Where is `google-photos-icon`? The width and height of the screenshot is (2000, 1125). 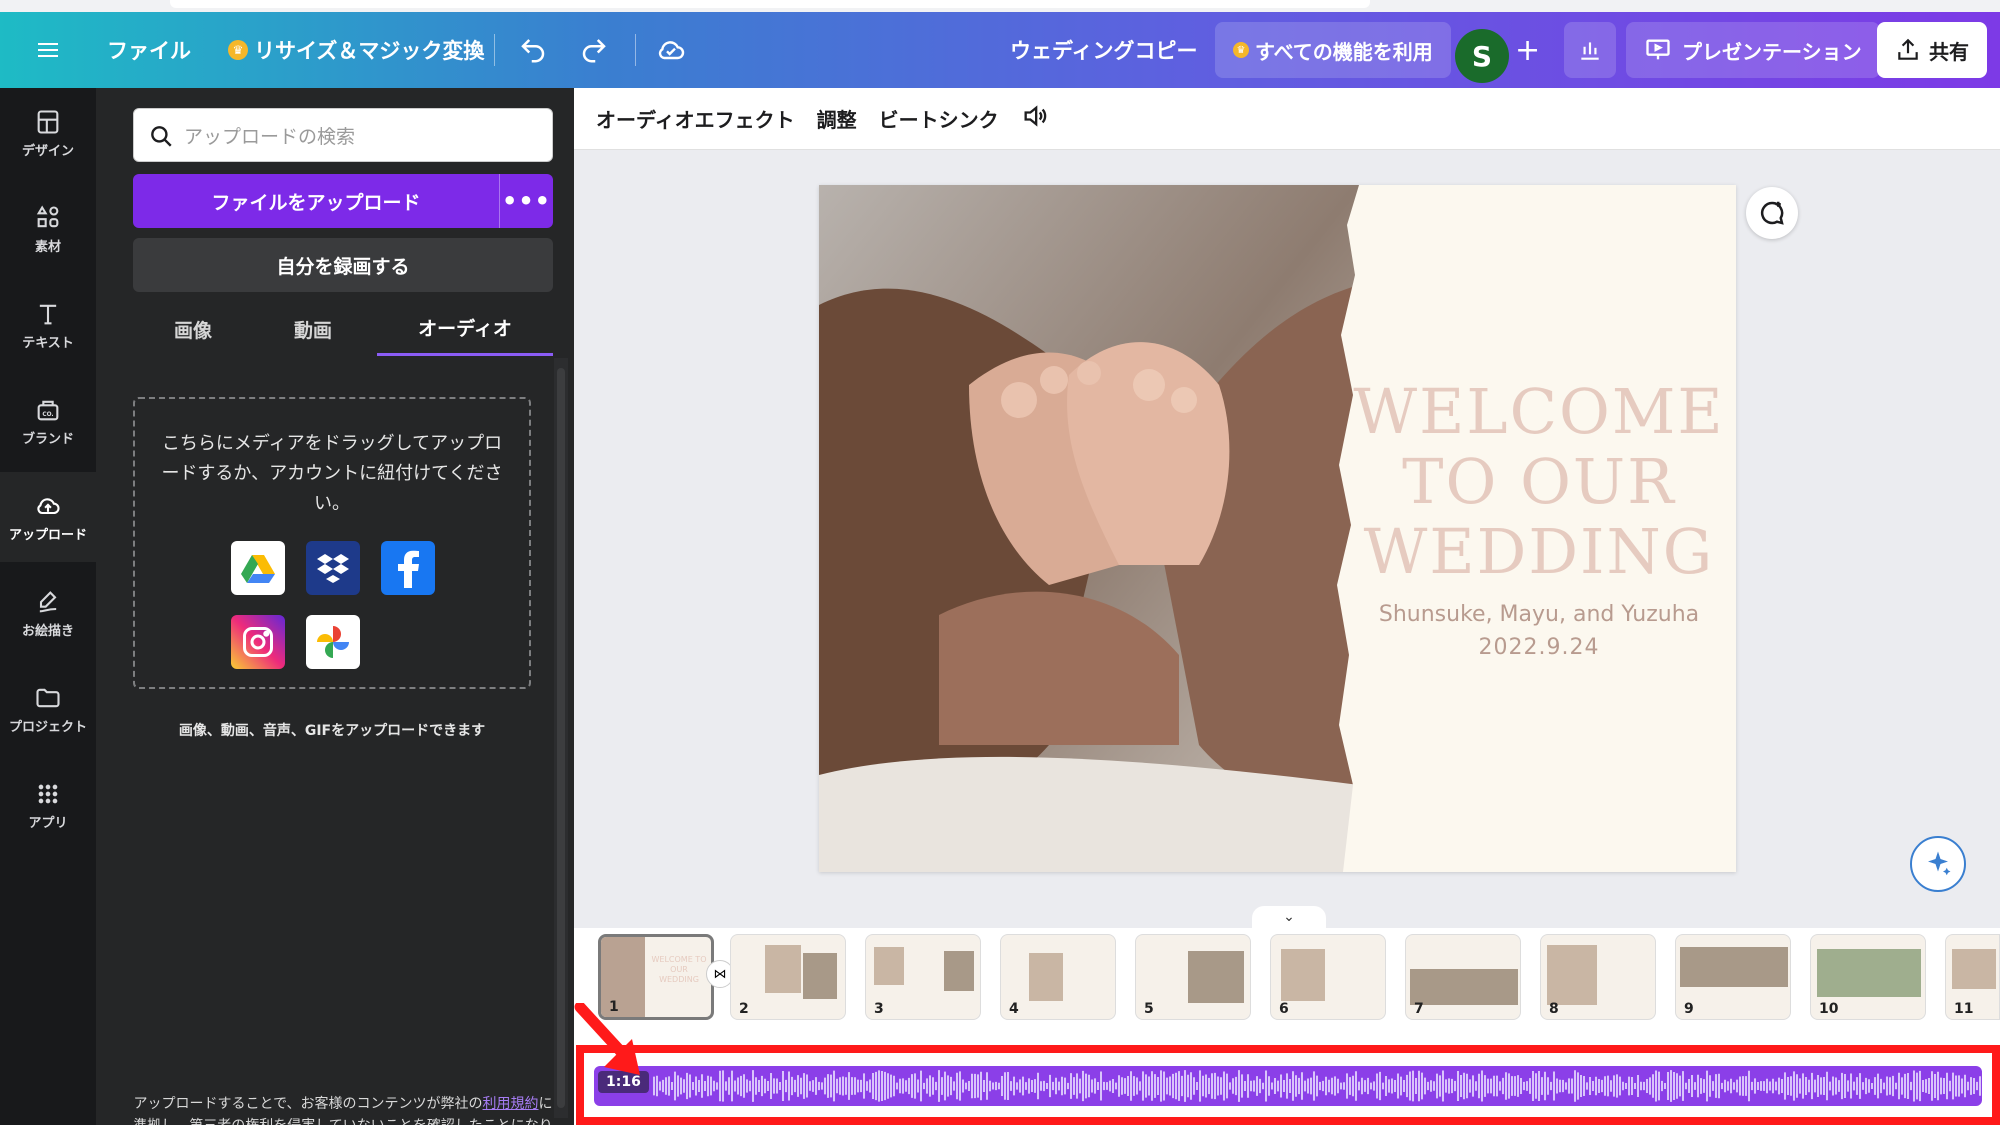 google-photos-icon is located at coordinates (333, 642).